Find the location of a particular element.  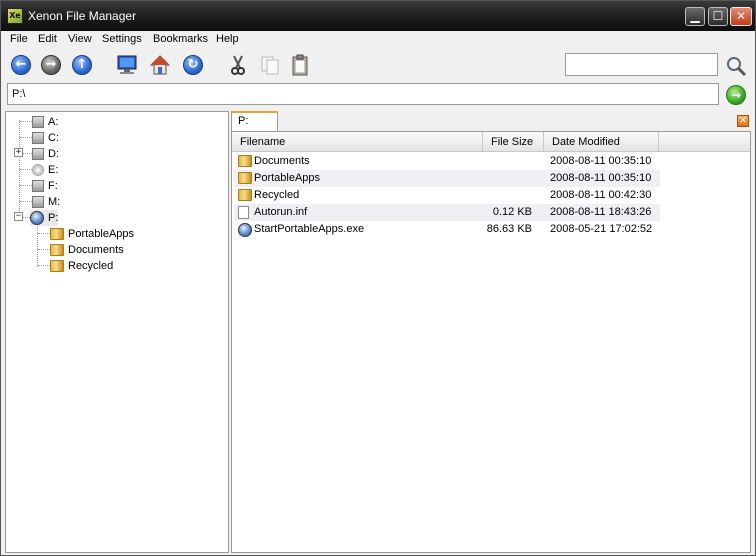

menu-edit: Edit is located at coordinates (47, 39).